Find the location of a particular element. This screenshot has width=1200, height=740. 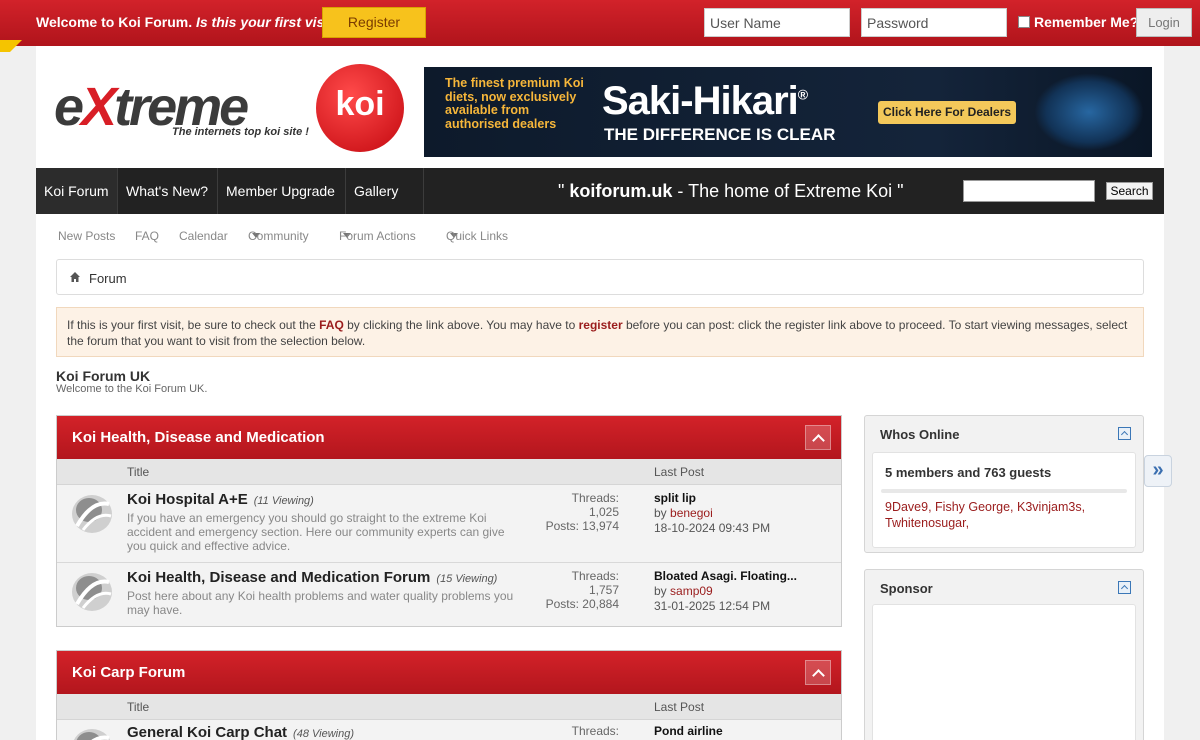

username-input: User Name is located at coordinates (777, 22).